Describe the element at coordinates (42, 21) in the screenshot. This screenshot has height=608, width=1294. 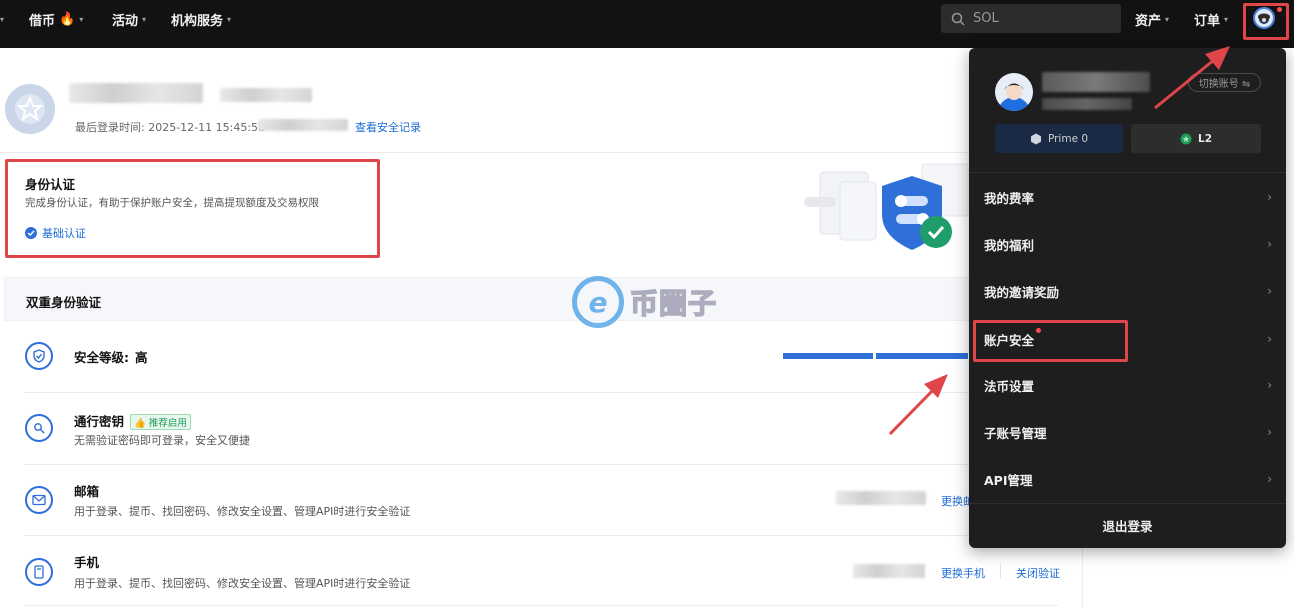
I see `nav-item-borrow-label: 借币` at that location.